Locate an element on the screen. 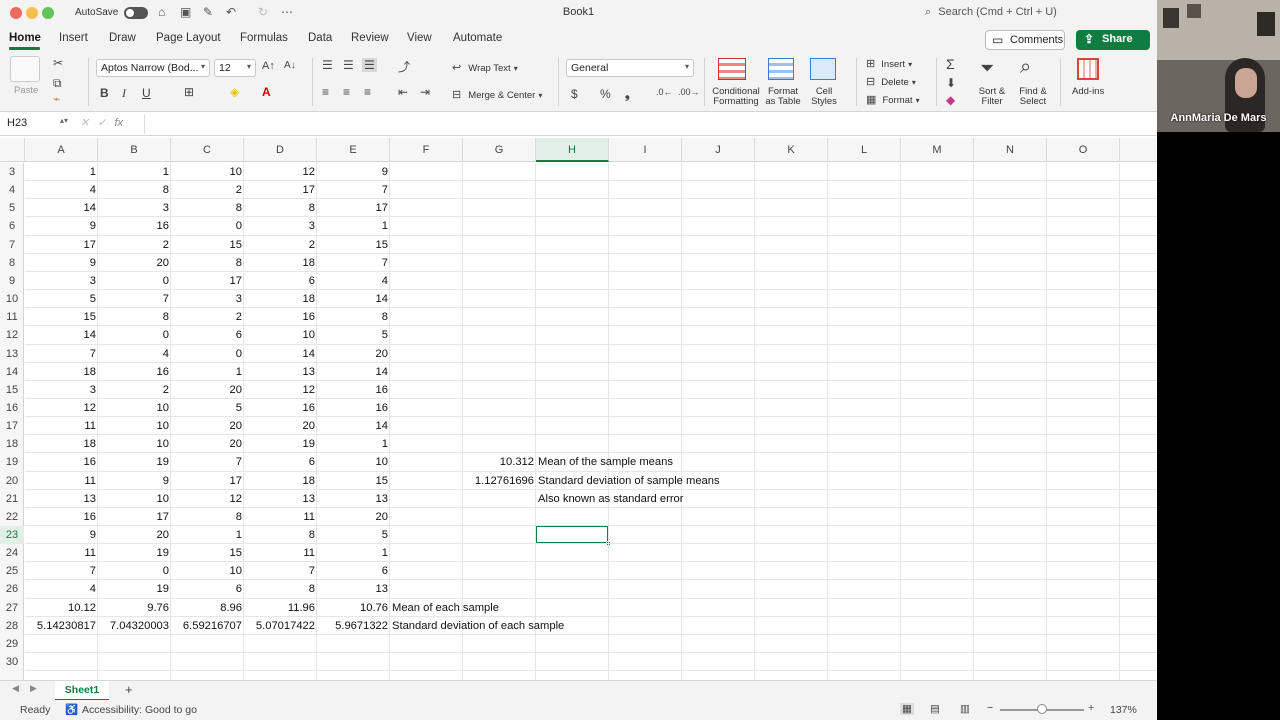  tab-review: Review is located at coordinates (370, 38).